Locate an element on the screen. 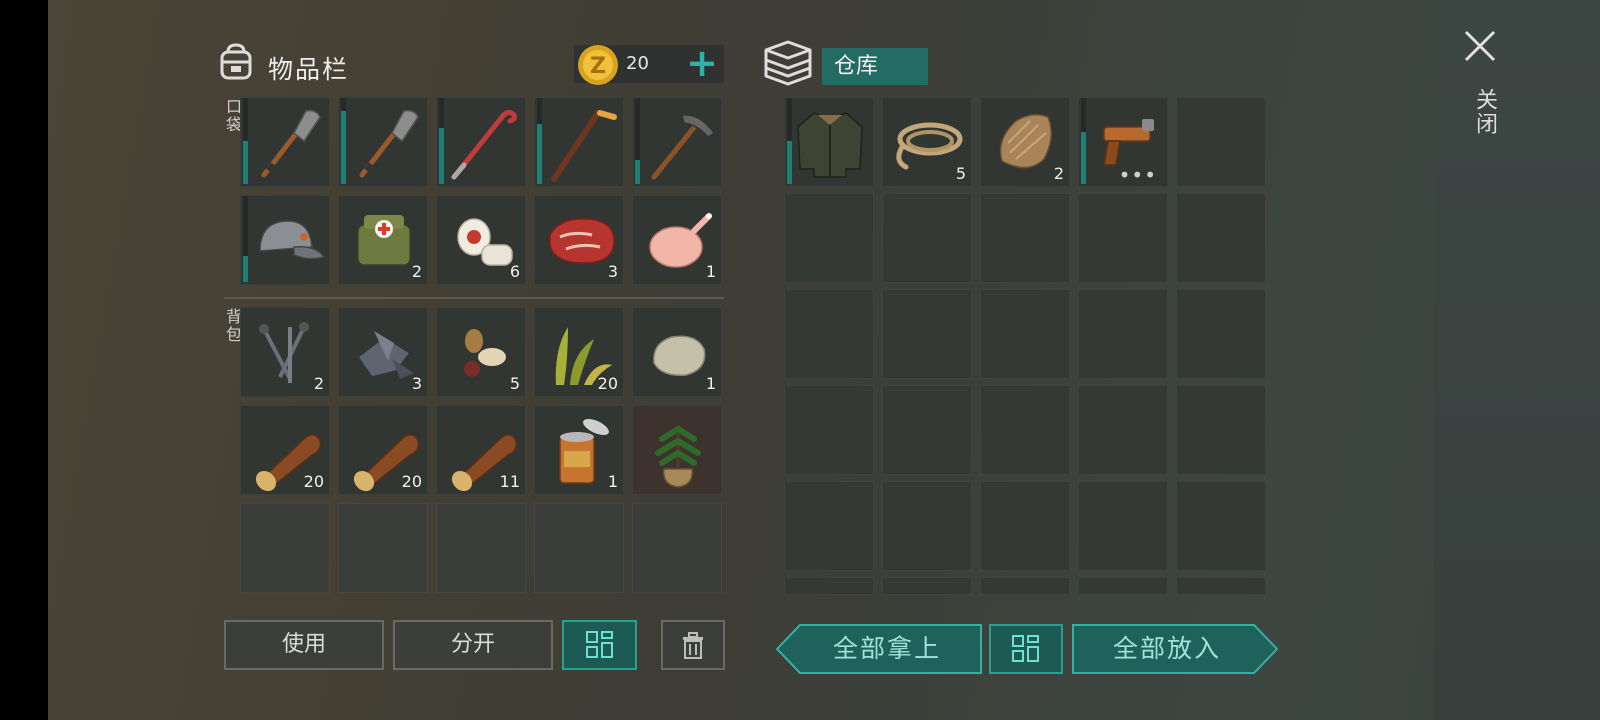  backpack-slot-7: 20 is located at coordinates (383, 450).